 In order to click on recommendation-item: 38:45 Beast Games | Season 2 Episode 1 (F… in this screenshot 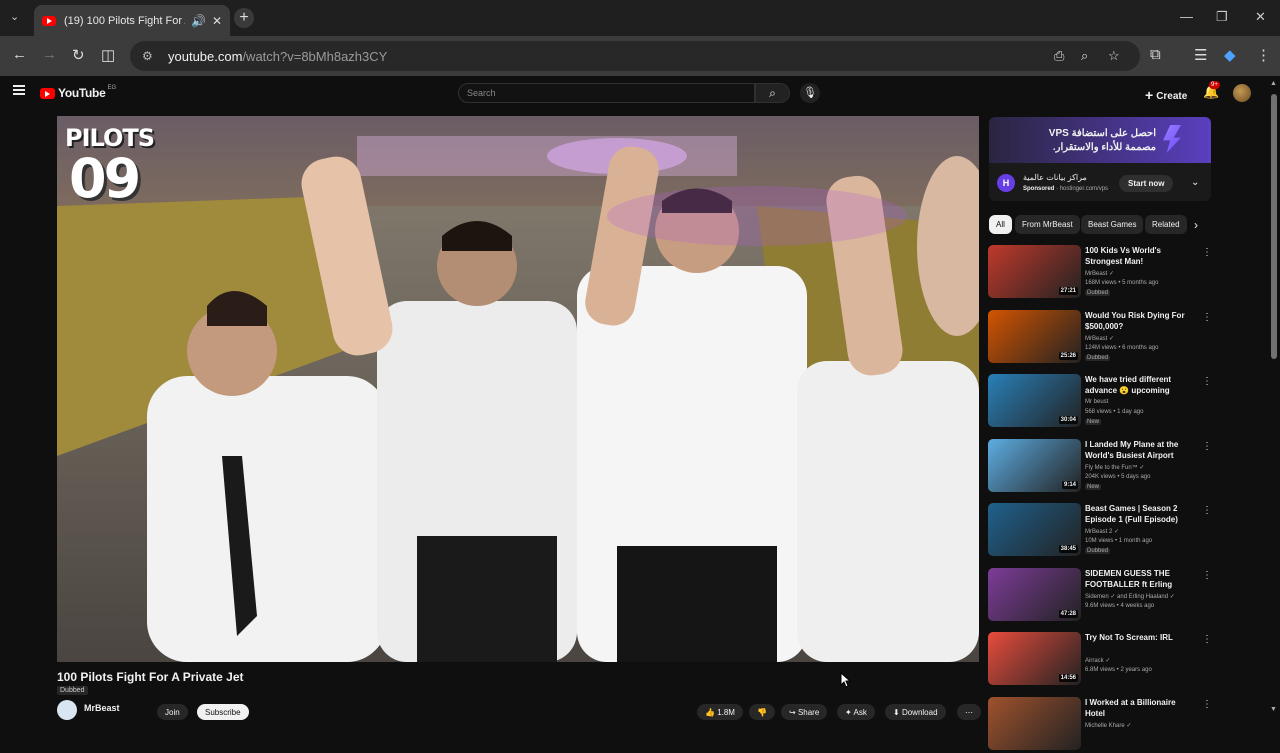, I will do `click(1100, 531)`.